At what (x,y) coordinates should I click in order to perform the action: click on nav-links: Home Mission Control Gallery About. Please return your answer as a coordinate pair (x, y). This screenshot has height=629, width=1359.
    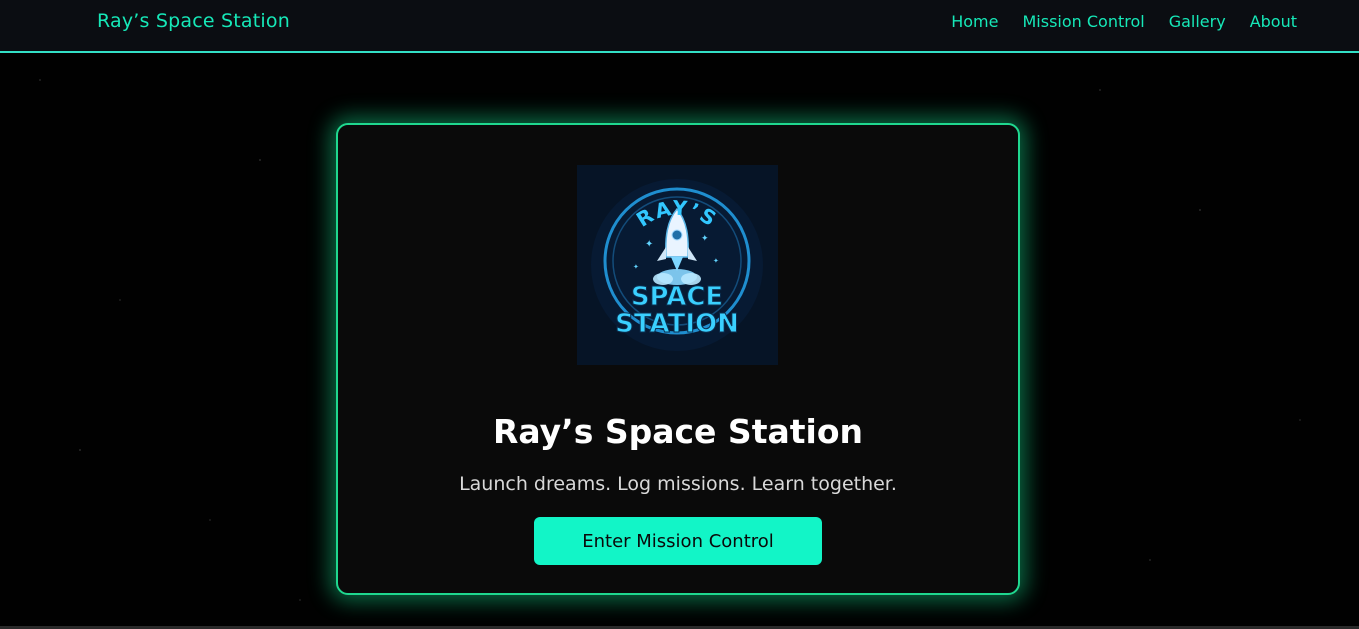
    Looking at the image, I should click on (1124, 21).